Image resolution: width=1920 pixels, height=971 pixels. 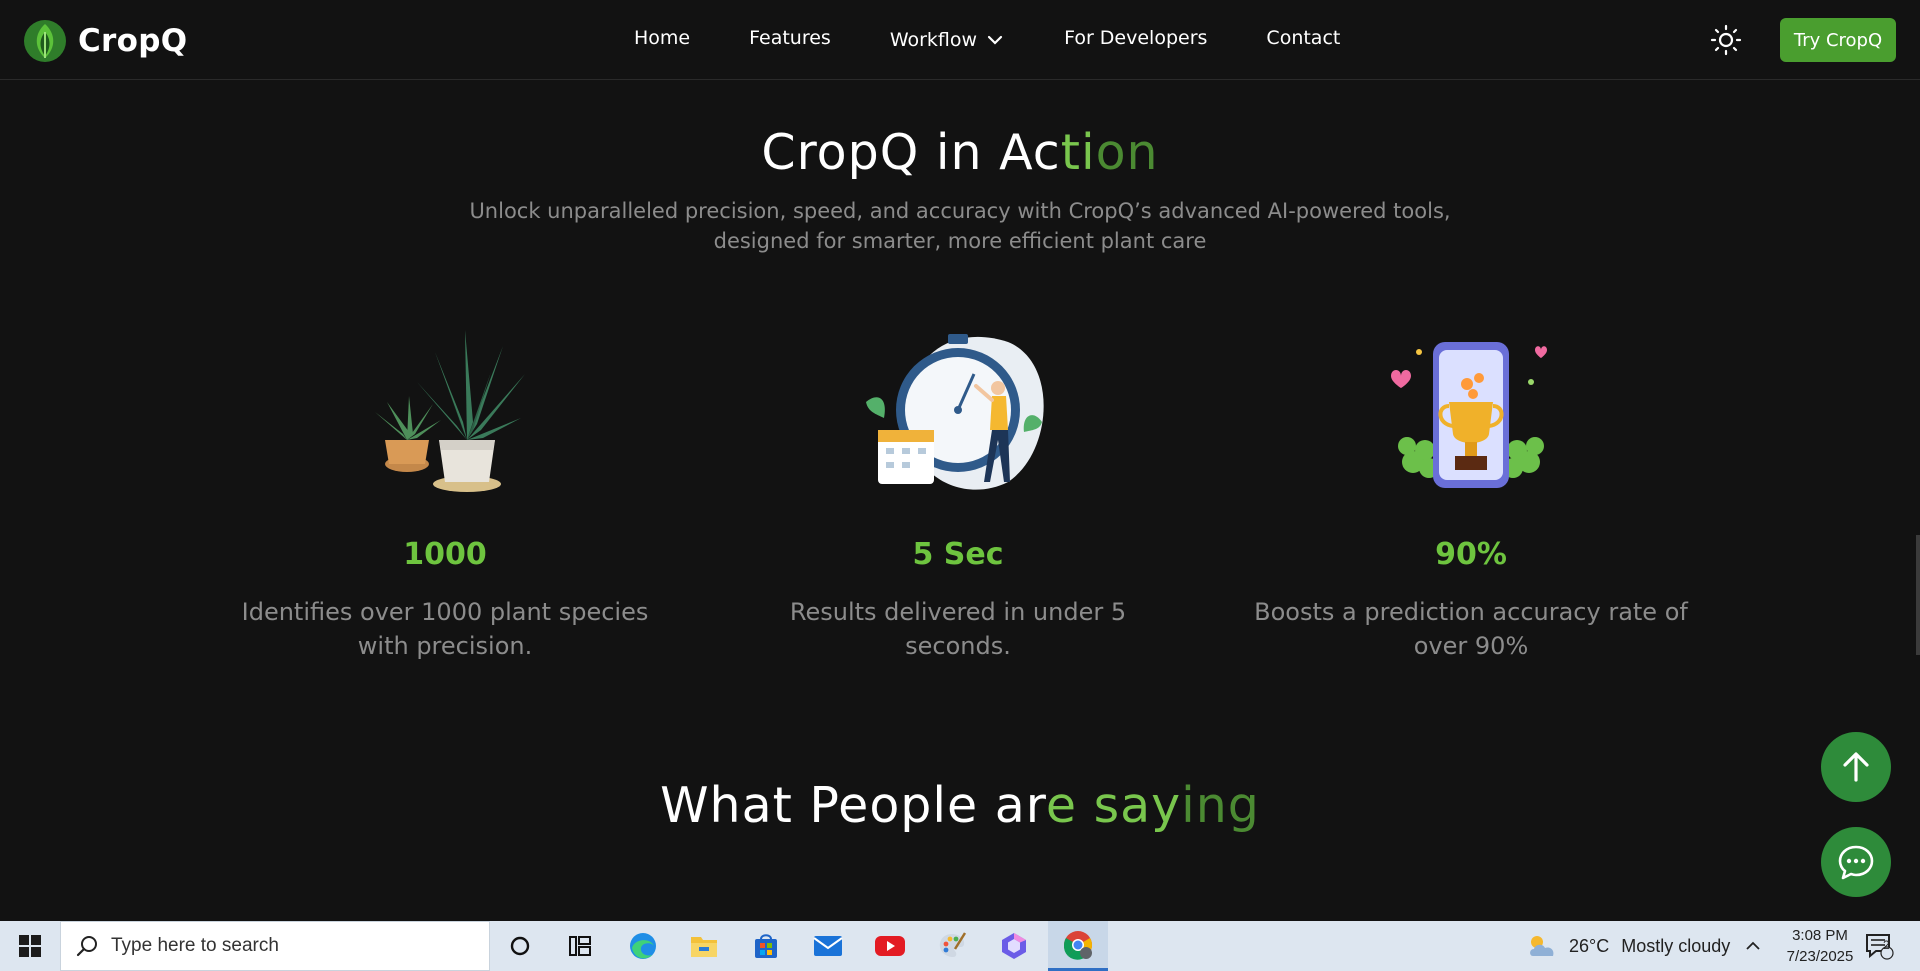 I want to click on taskbar-file-explorer, so click(x=704, y=946).